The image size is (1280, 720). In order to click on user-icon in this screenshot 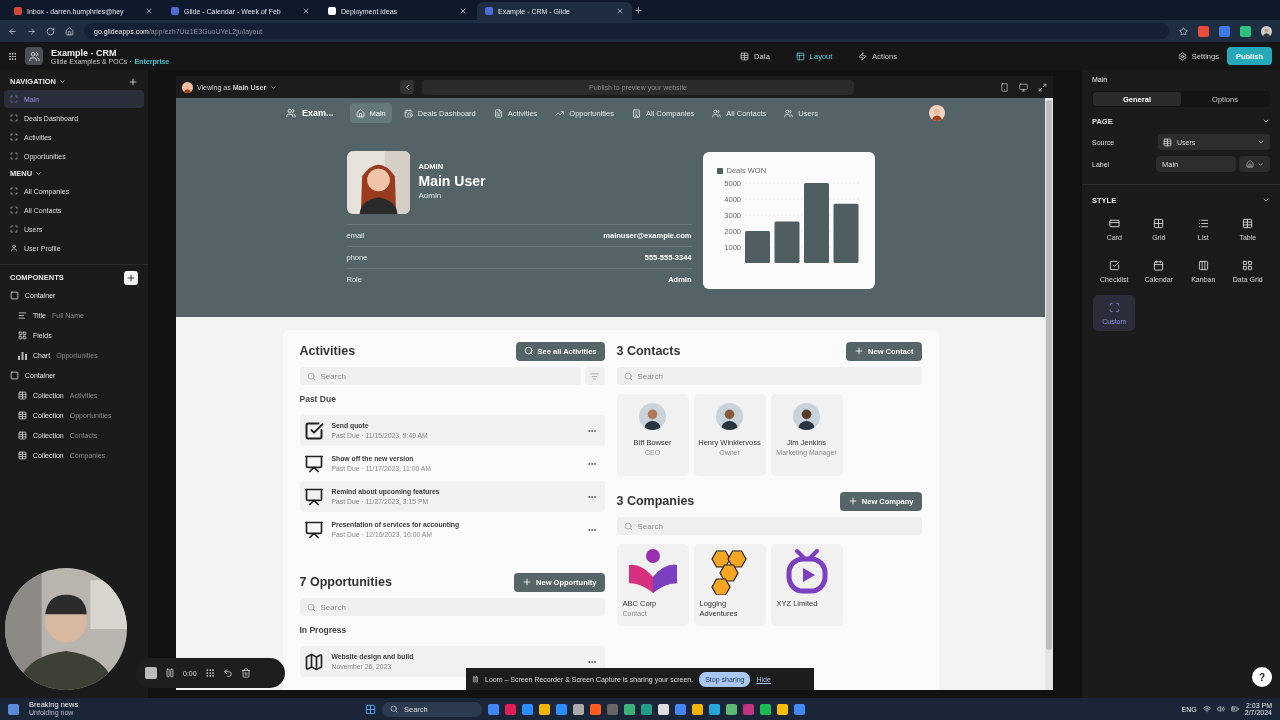, I will do `click(14, 248)`.